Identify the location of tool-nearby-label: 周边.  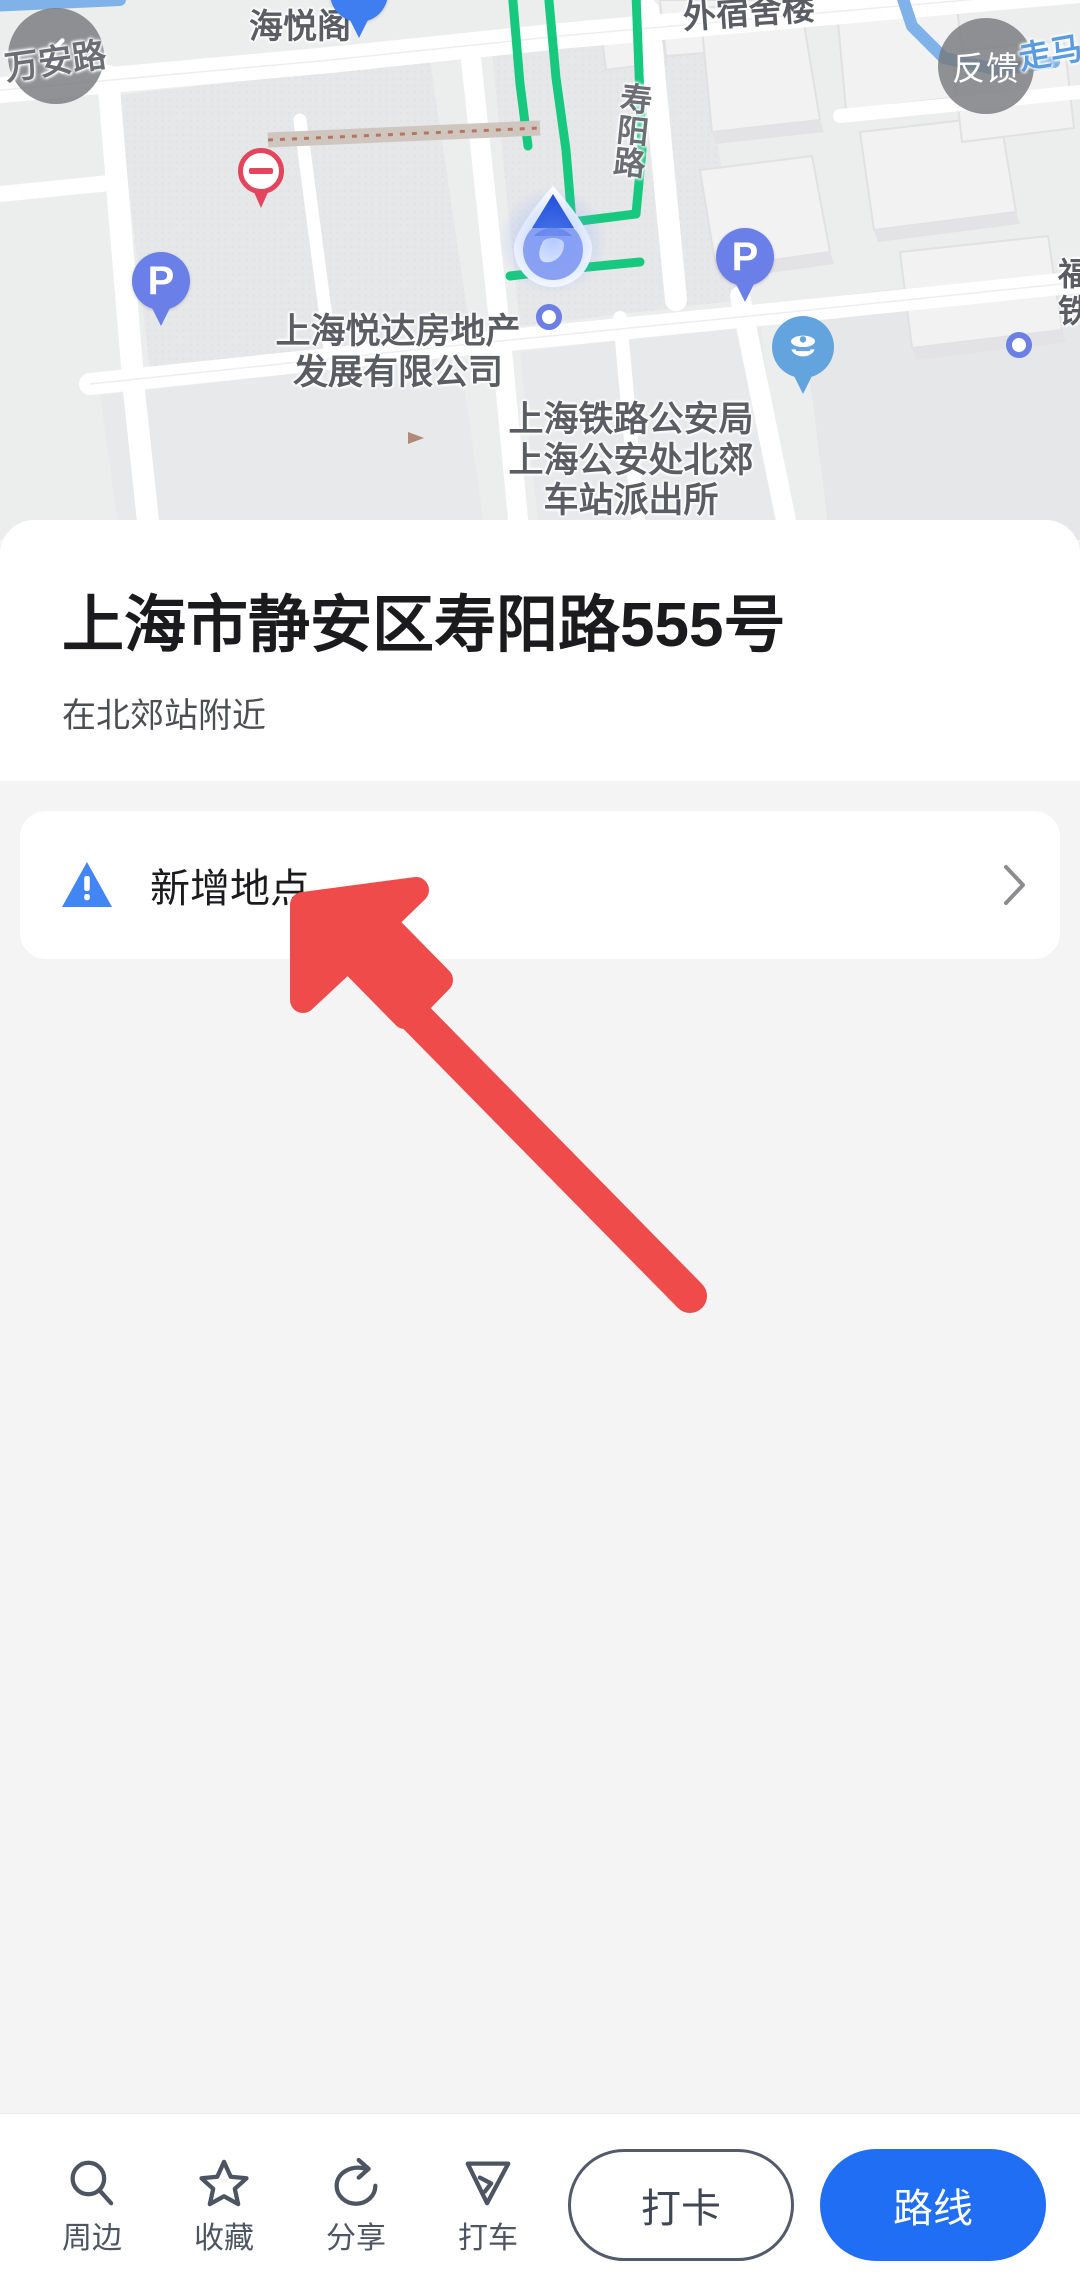
(92, 2238).